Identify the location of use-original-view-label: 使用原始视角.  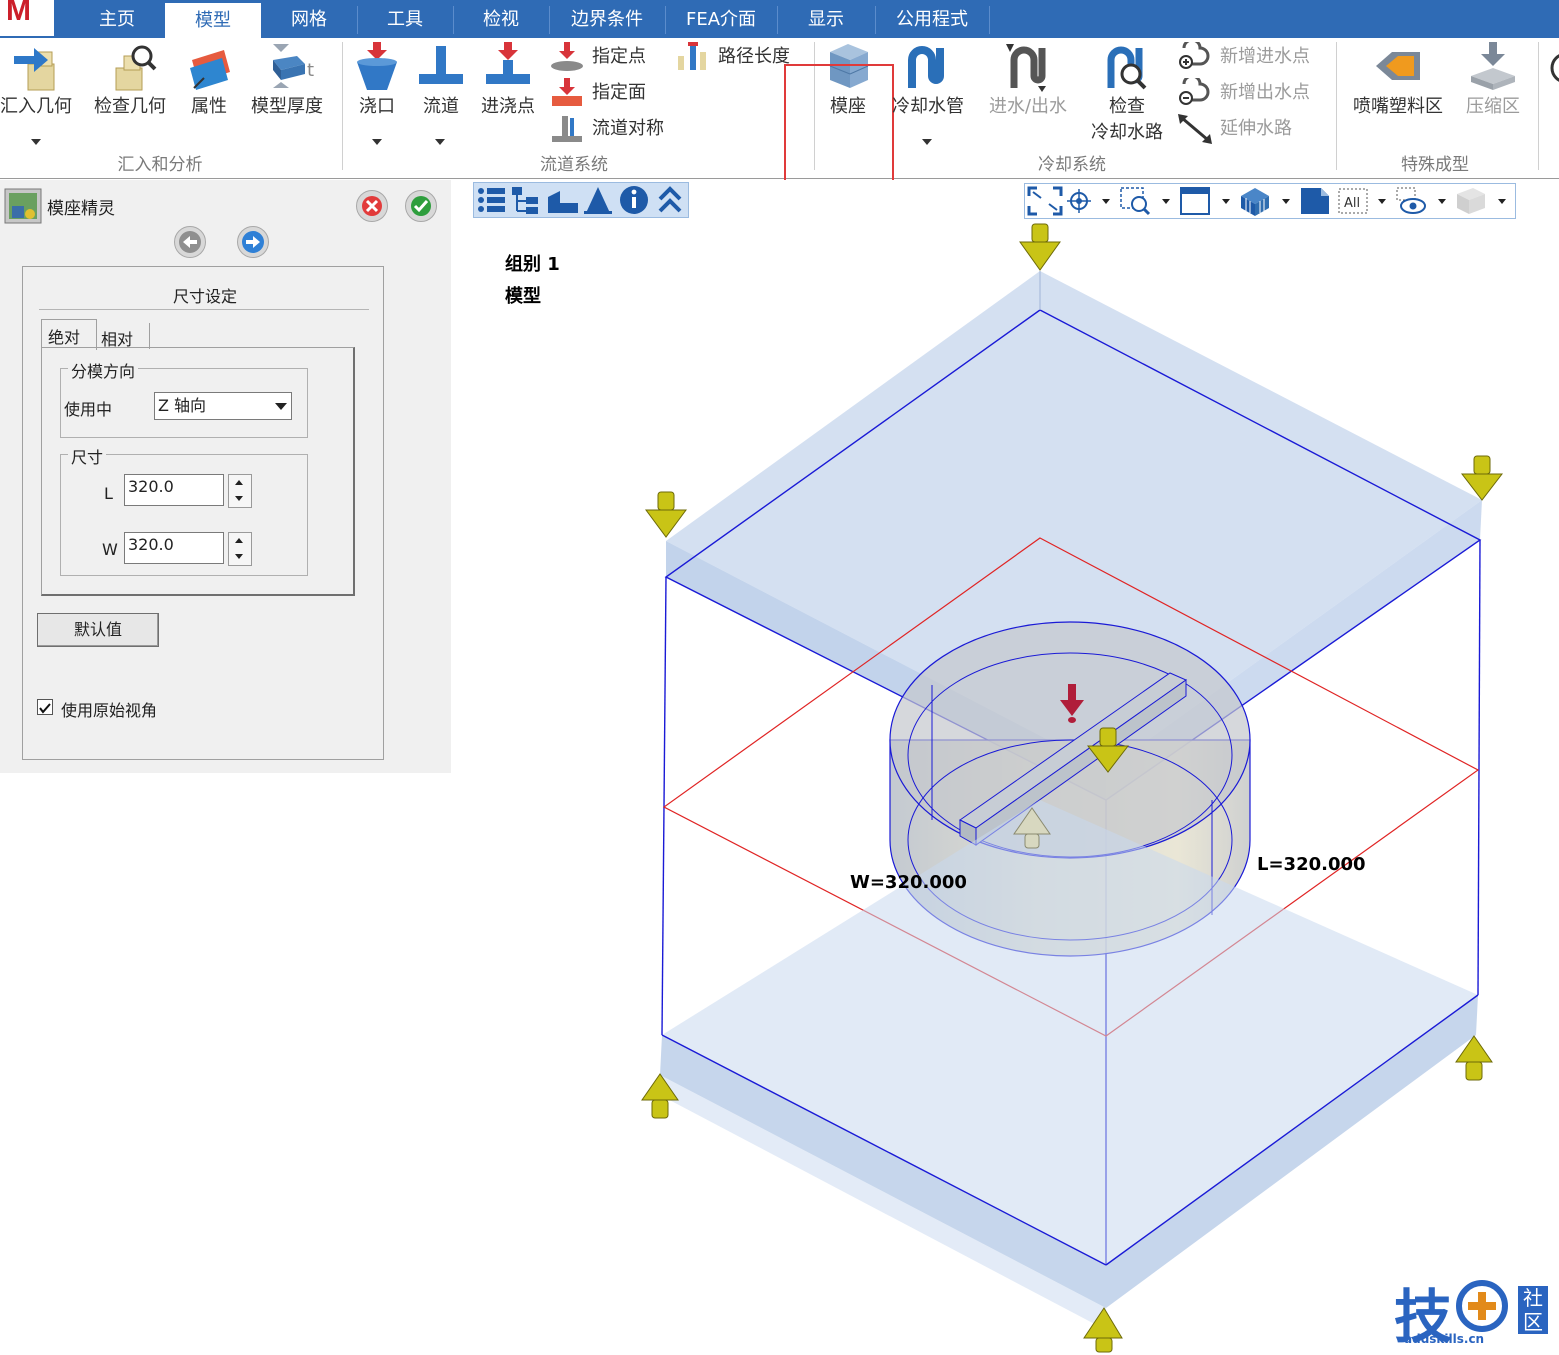
(109, 710).